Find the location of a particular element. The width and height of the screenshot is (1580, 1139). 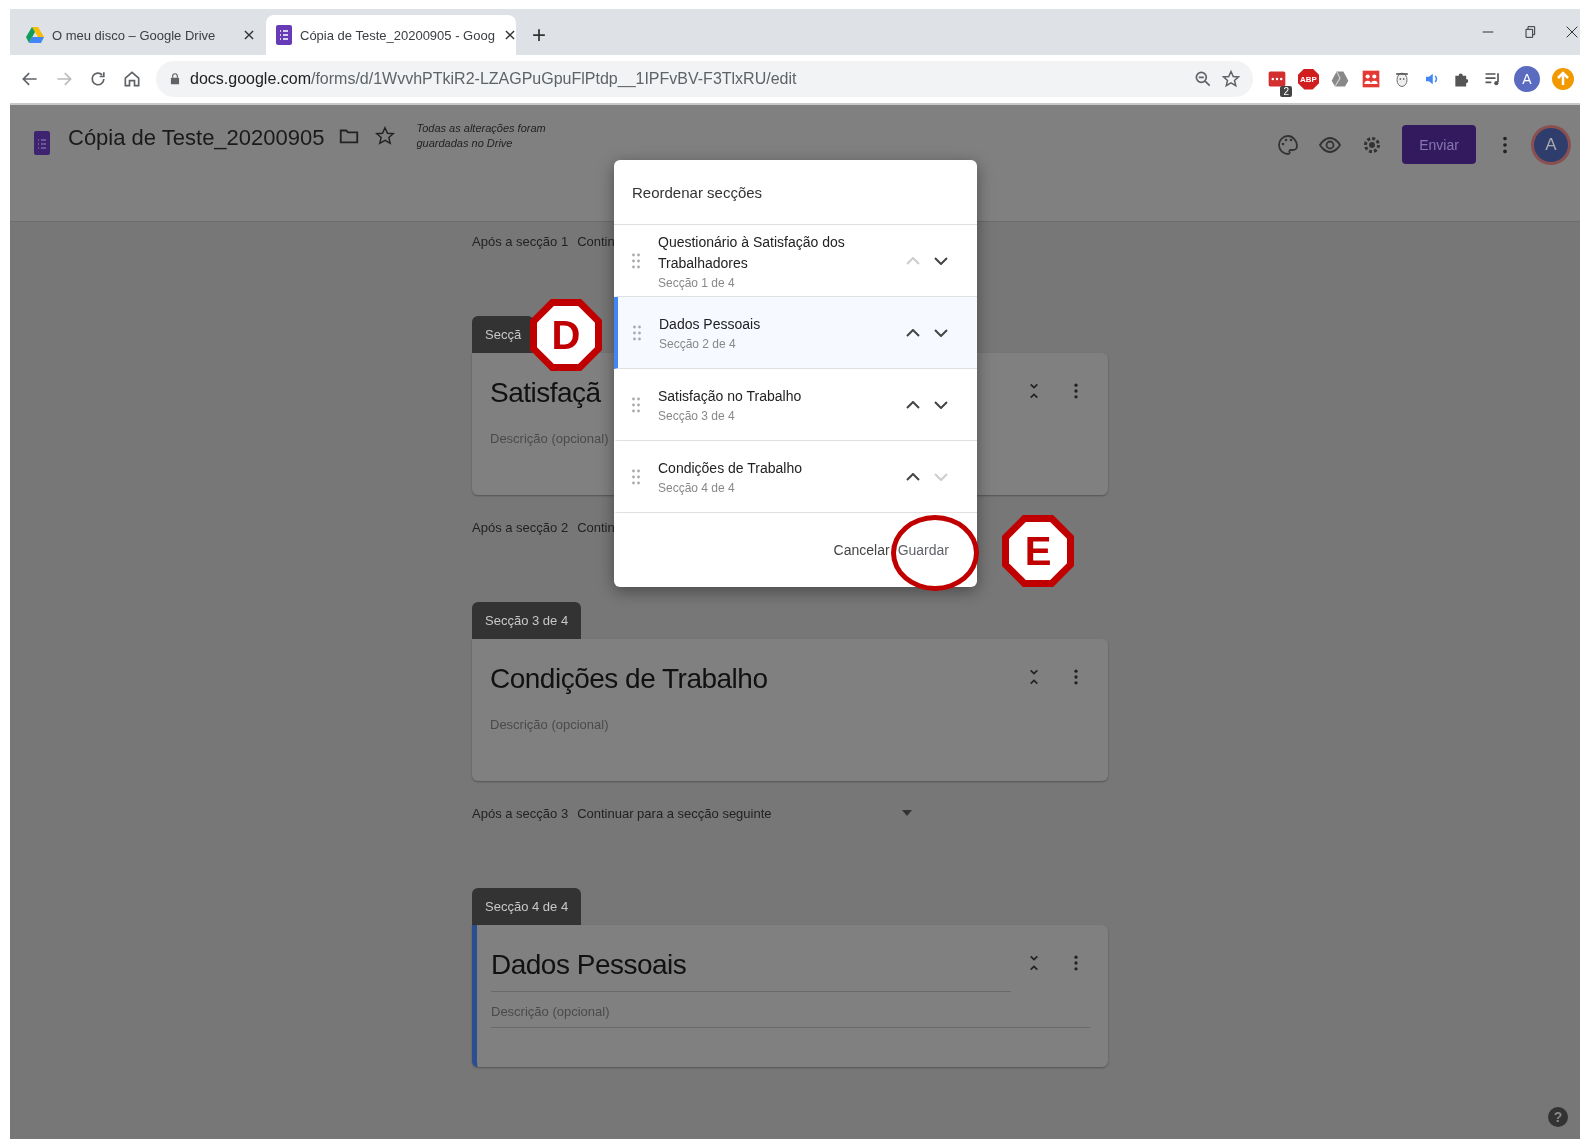

home-icon is located at coordinates (132, 79).